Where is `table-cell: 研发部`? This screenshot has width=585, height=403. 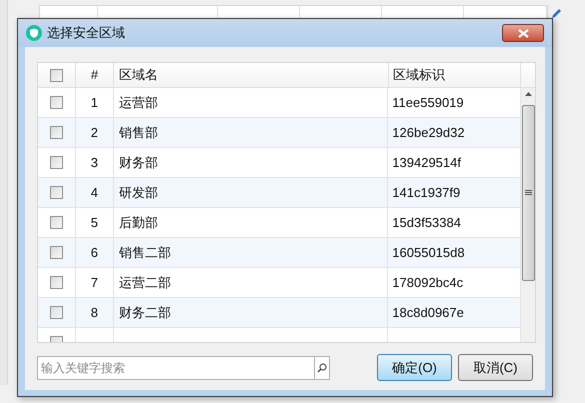 table-cell: 研发部 is located at coordinates (251, 192).